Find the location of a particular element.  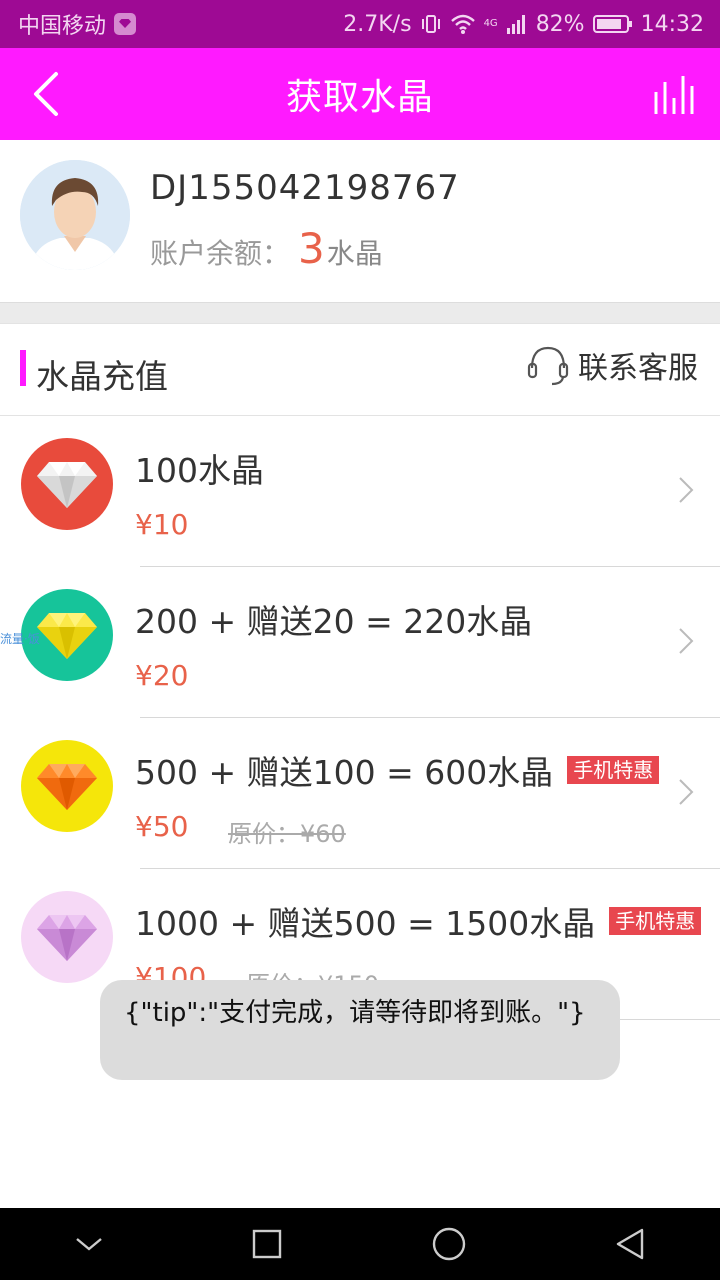

original-price: 原价：¥60 is located at coordinates (287, 834).